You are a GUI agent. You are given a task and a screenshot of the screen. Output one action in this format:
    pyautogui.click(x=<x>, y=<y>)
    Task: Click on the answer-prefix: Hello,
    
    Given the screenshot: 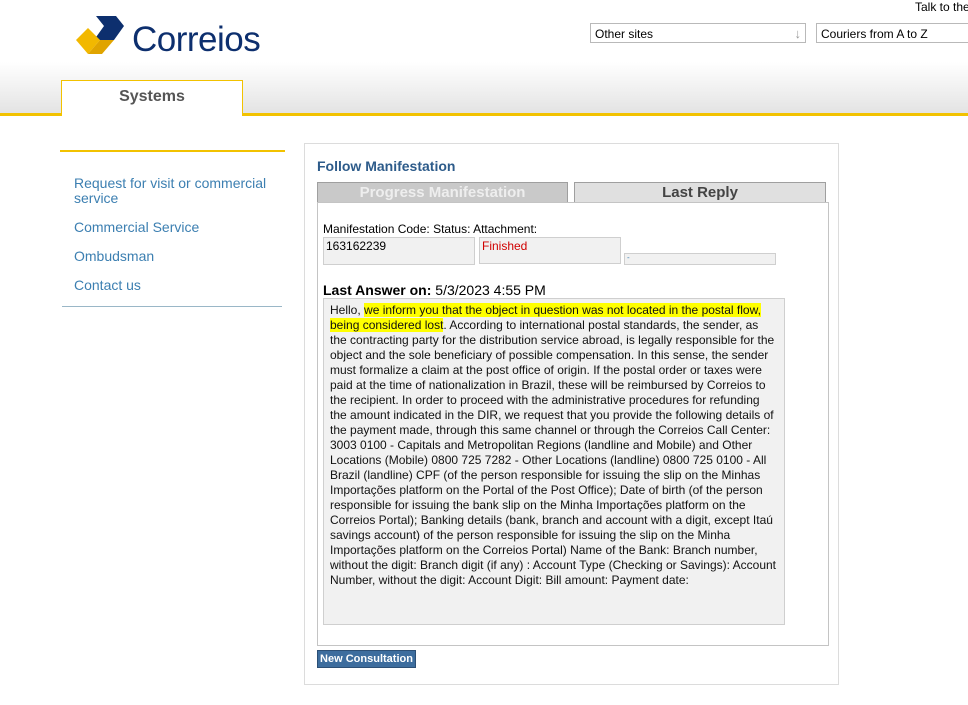 What is the action you would take?
    pyautogui.click(x=345, y=310)
    